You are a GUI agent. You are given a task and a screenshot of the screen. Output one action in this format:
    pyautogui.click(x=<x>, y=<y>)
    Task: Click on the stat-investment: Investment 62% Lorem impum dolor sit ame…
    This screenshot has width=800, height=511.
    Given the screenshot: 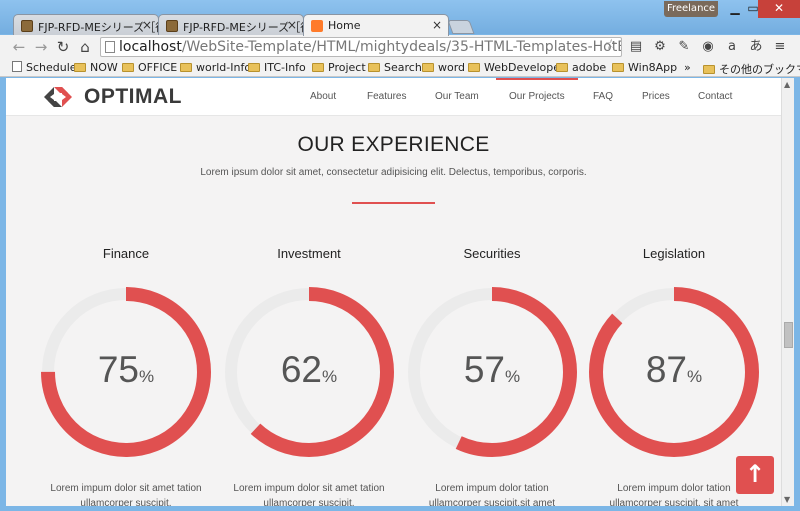 What is the action you would take?
    pyautogui.click(x=309, y=376)
    